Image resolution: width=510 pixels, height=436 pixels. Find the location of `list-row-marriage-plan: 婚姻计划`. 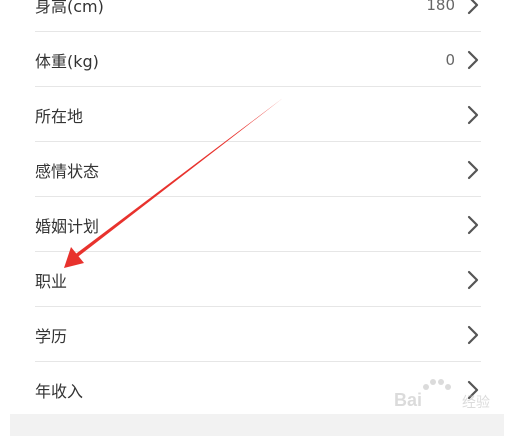

list-row-marriage-plan: 婚姻计划 is located at coordinates (258, 224).